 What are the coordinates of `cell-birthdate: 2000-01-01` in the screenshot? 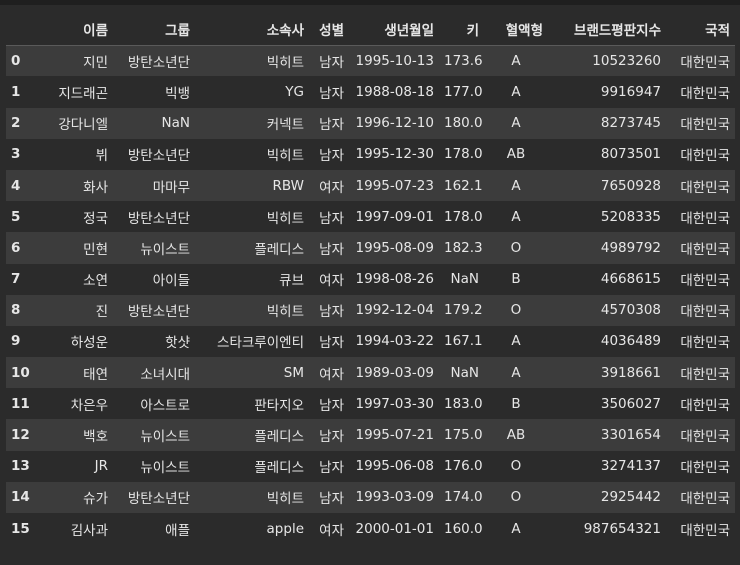 It's located at (394, 528).